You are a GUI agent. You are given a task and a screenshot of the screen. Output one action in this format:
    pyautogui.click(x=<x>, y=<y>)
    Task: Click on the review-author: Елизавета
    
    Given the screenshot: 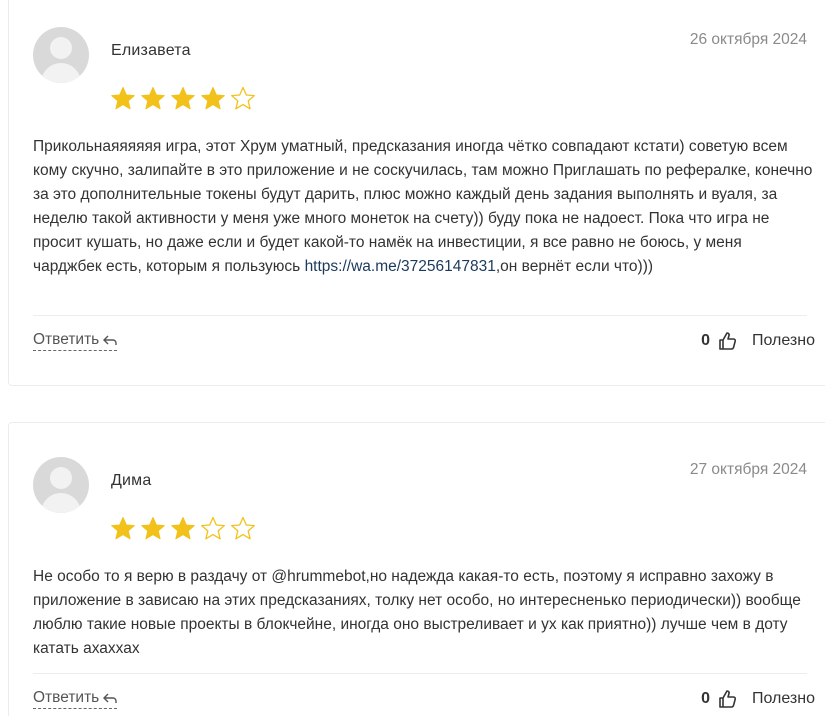 What is the action you would take?
    pyautogui.click(x=151, y=50)
    